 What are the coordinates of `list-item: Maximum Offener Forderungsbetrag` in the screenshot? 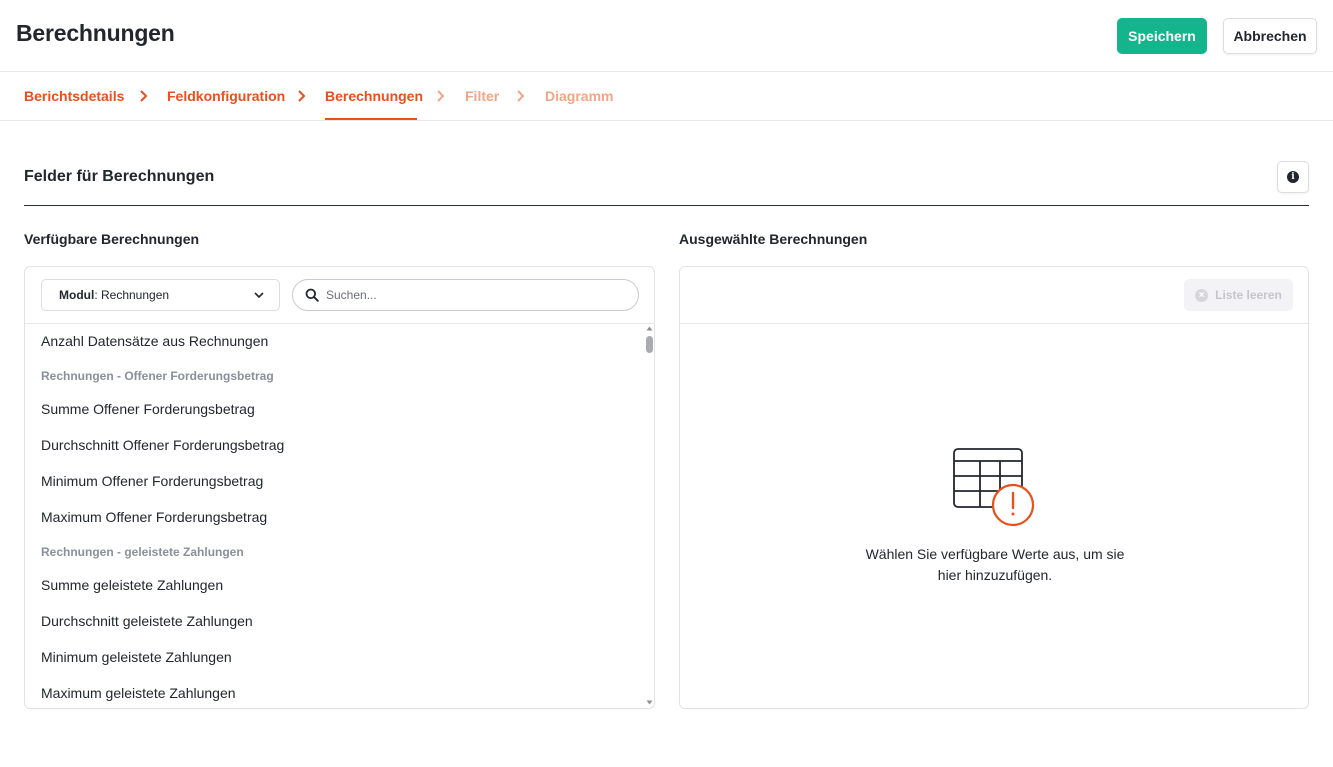 It's located at (154, 517).